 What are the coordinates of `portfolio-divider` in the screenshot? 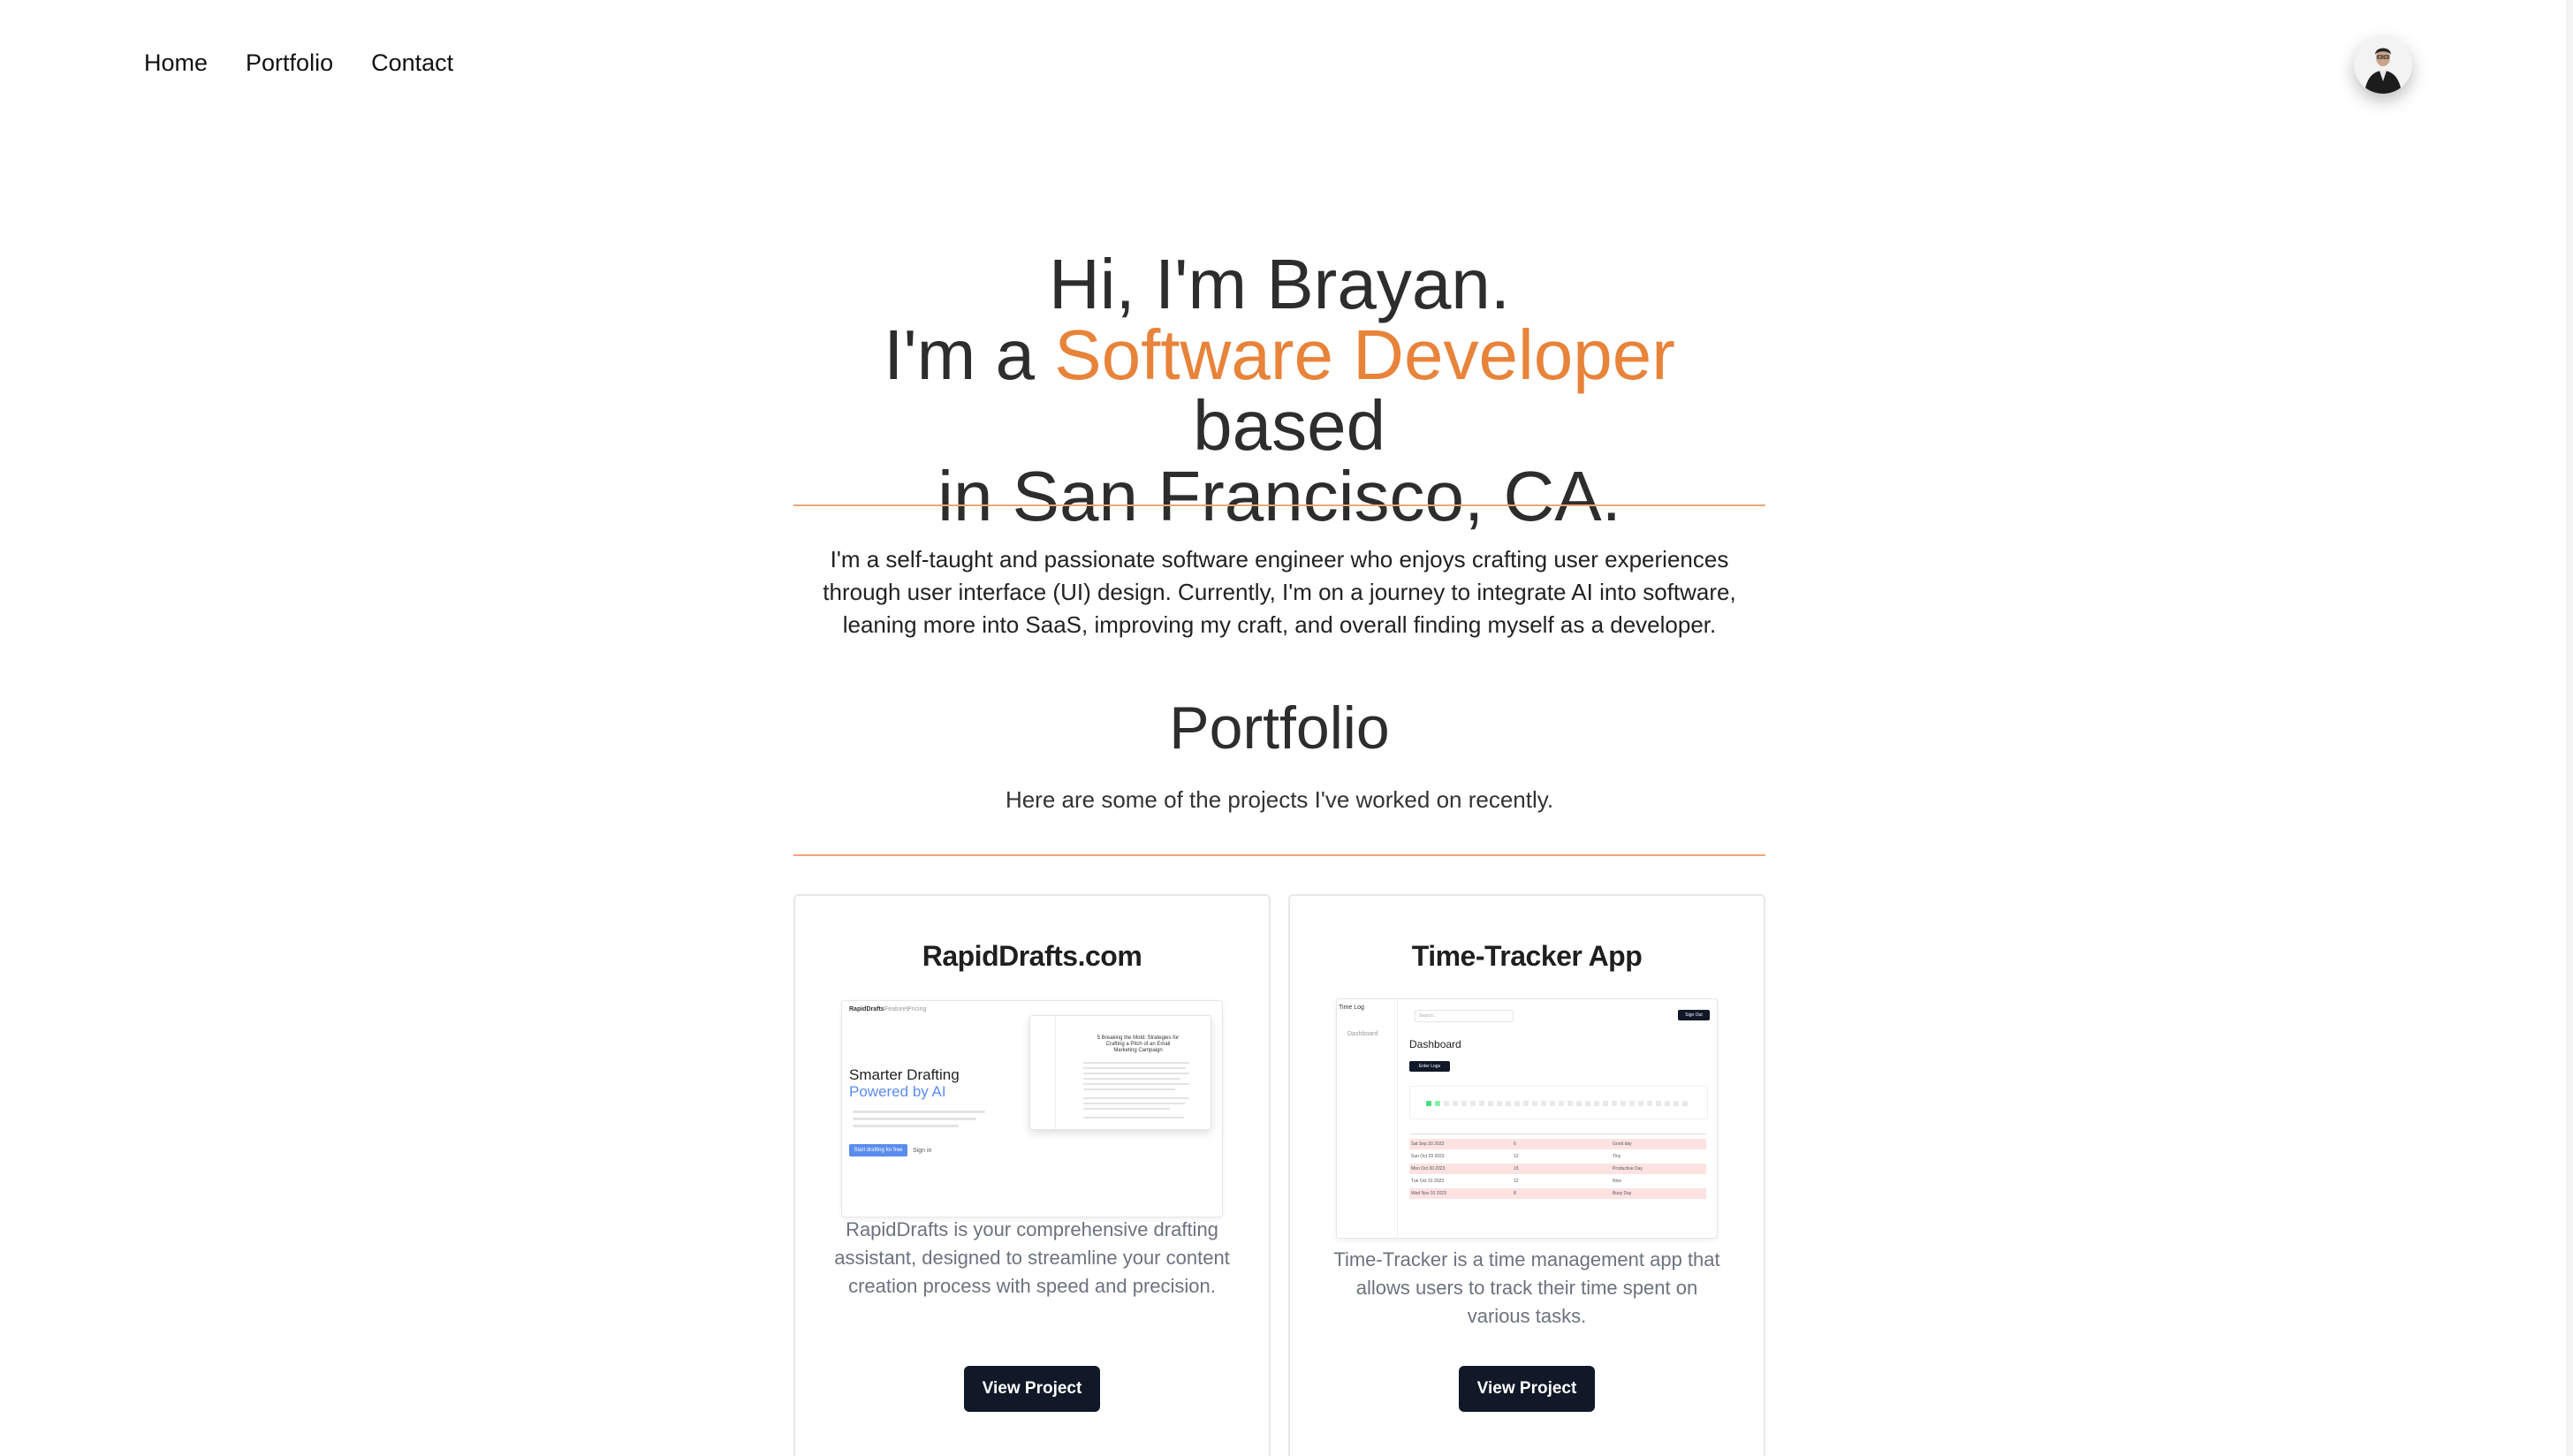 It's located at (1279, 855).